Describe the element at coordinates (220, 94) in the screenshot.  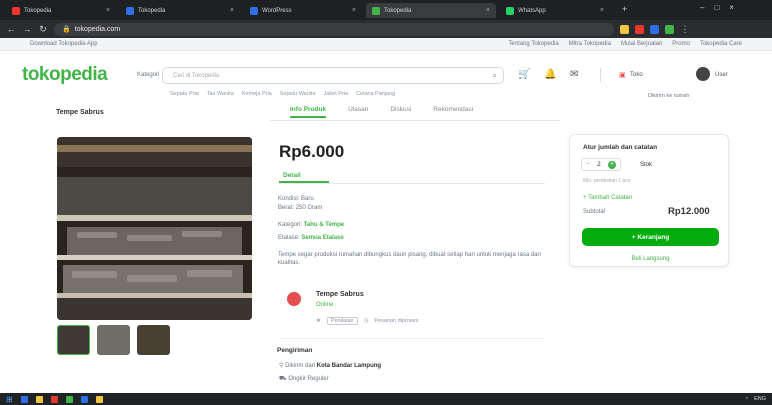
I see `quick-link: Tas Wanita` at that location.